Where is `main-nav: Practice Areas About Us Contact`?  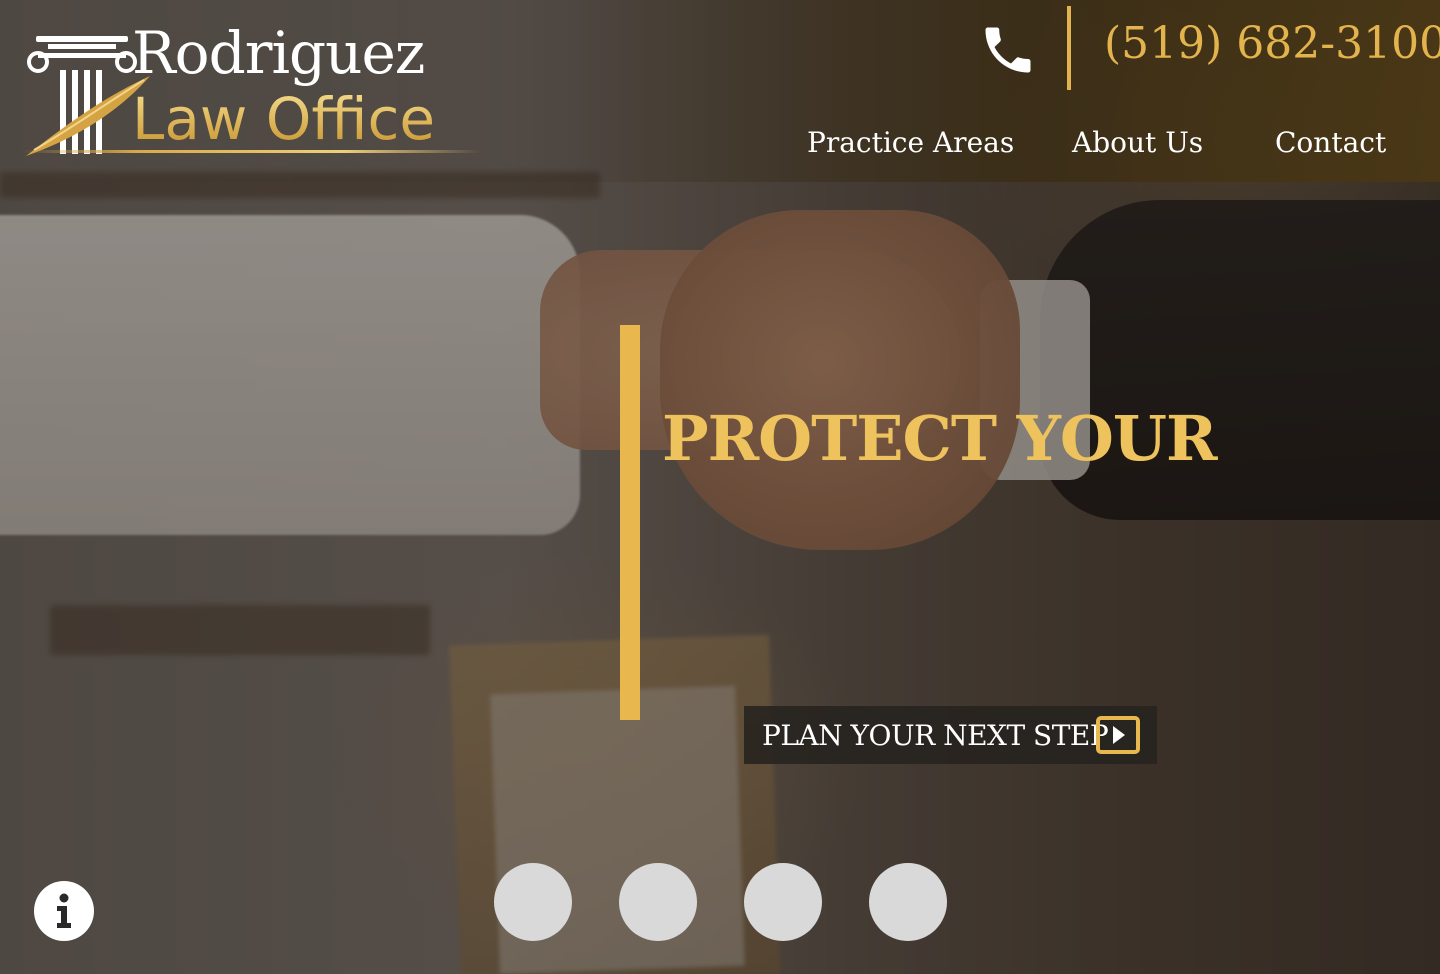
main-nav: Practice Areas About Us Contact is located at coordinates (720, 146).